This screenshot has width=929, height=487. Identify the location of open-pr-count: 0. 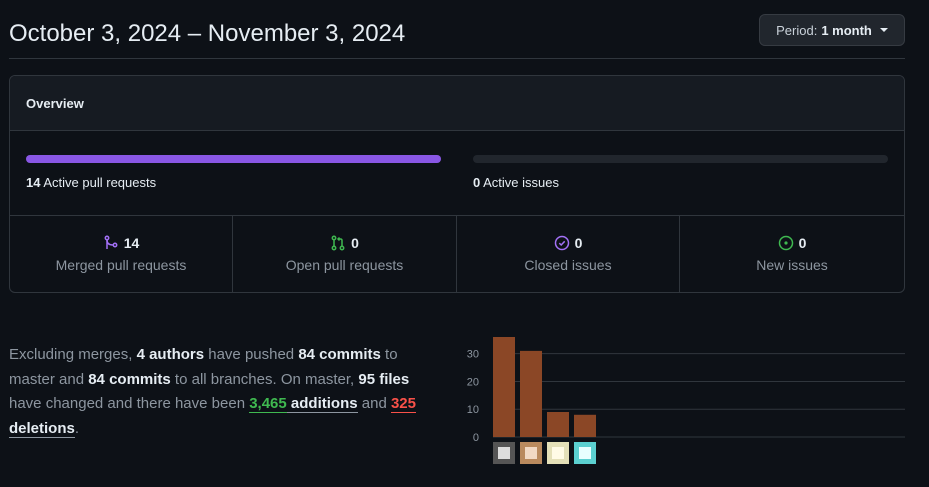
(355, 243).